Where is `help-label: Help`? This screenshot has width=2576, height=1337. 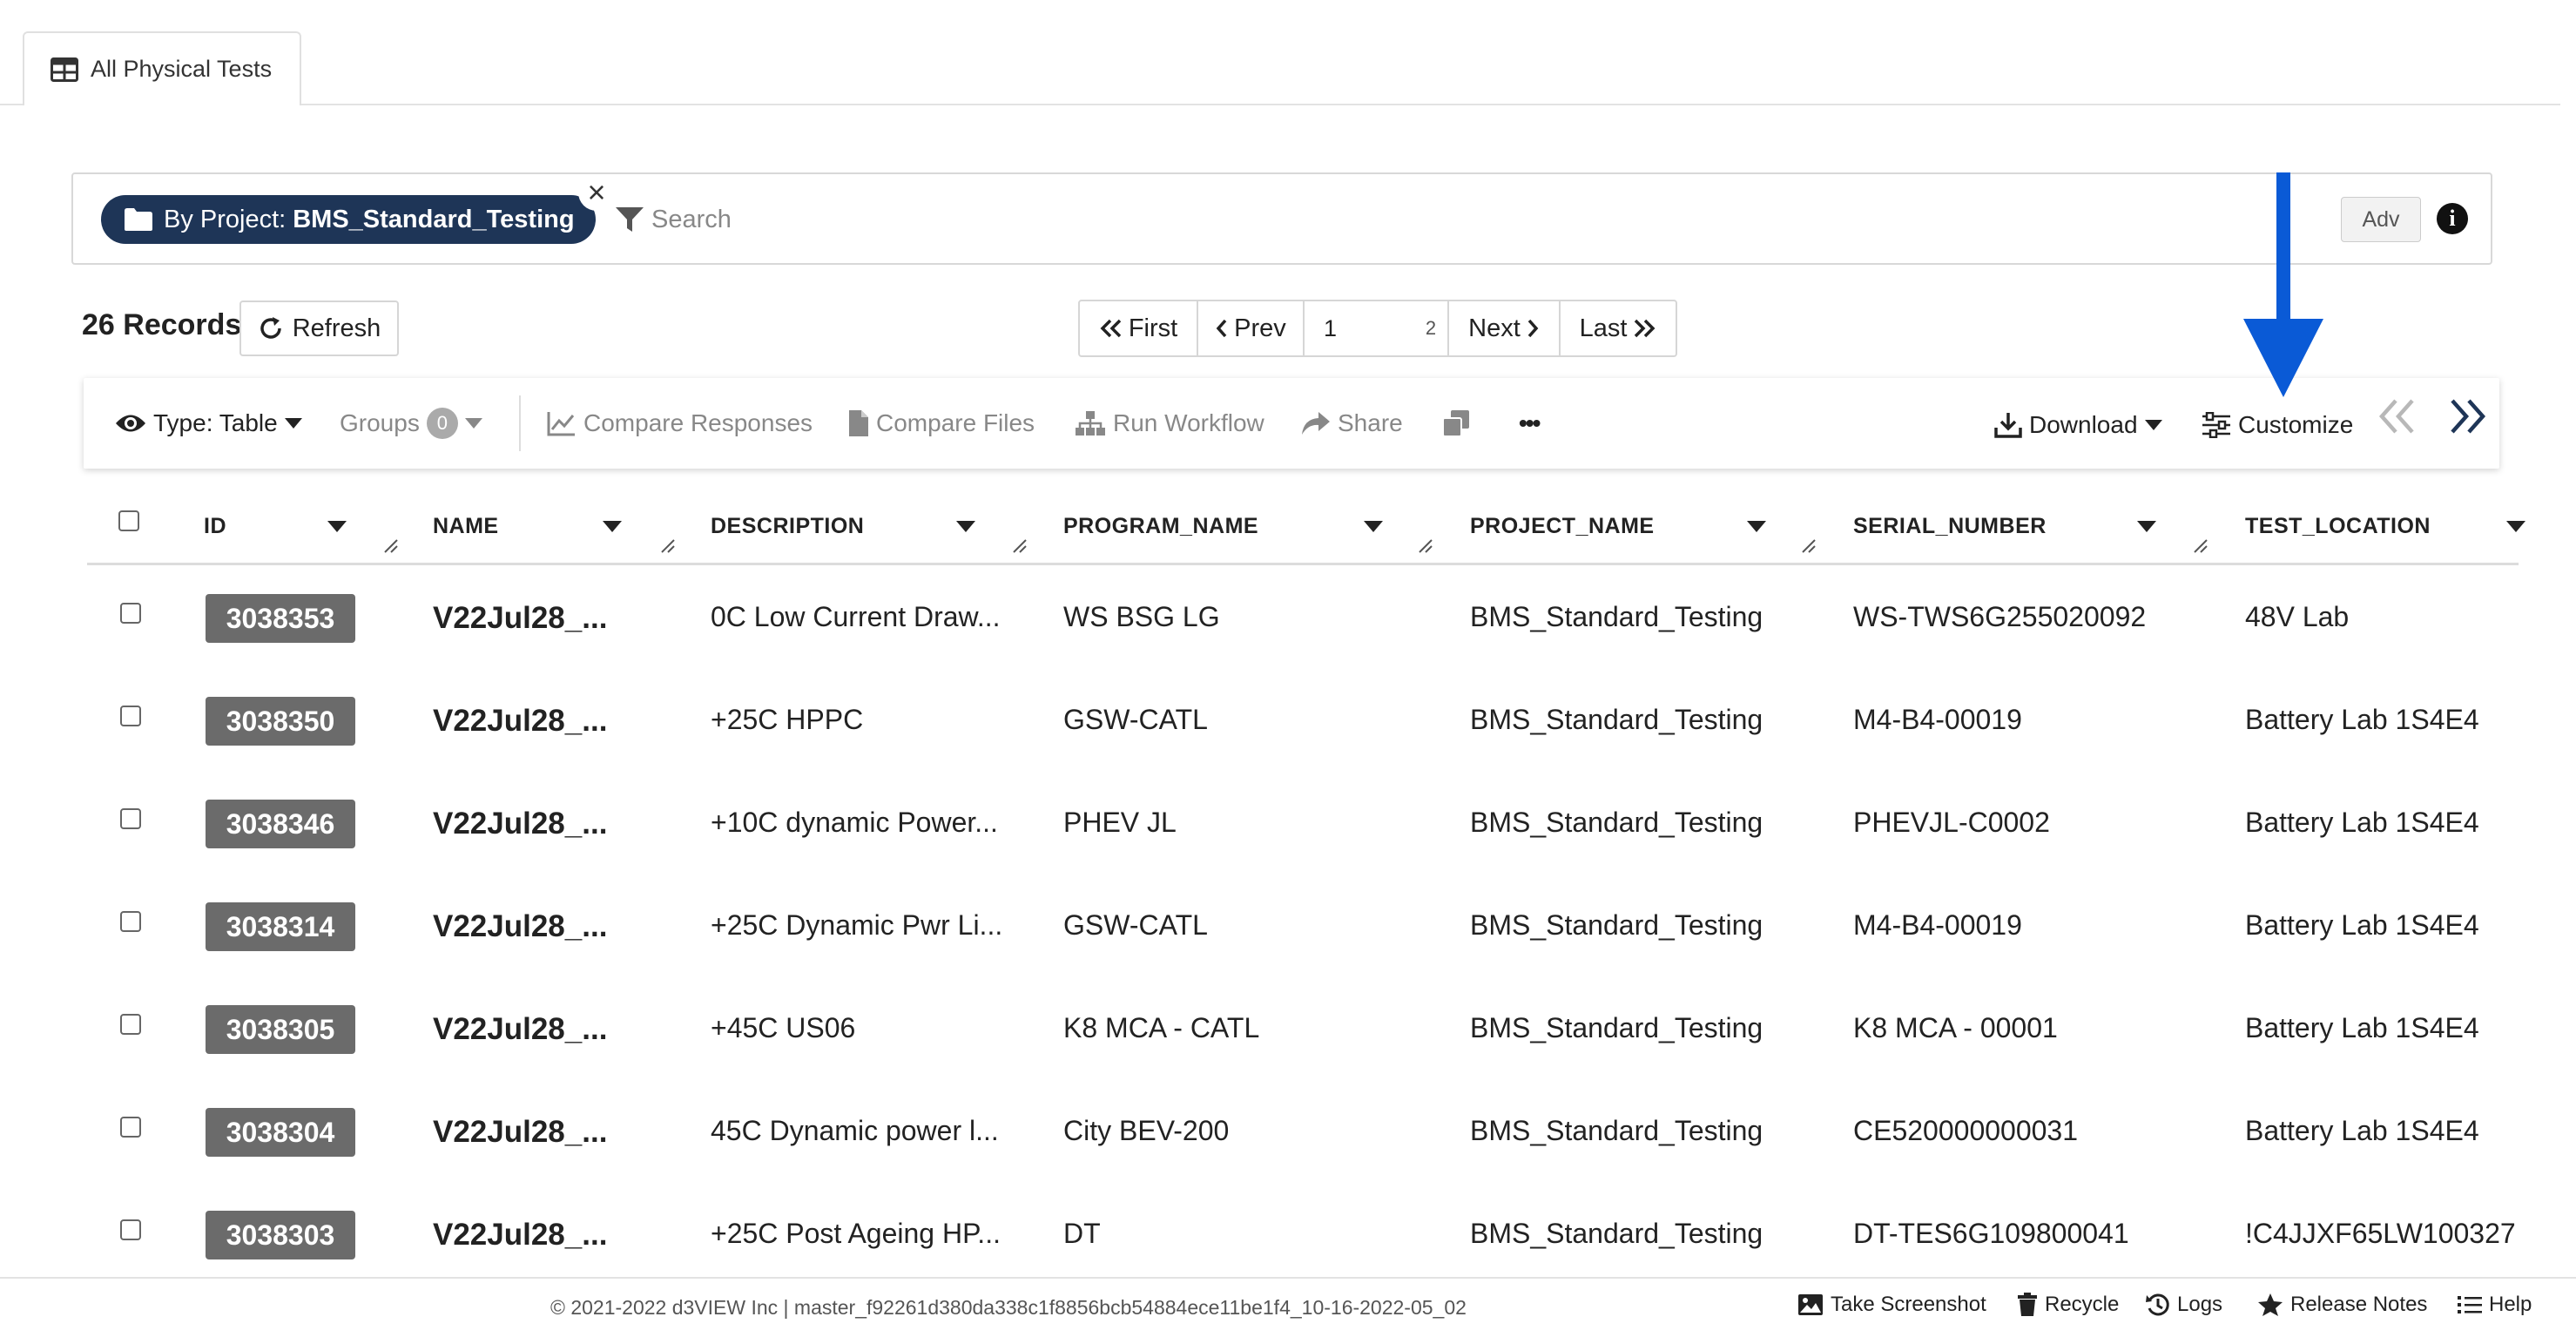
help-label: Help is located at coordinates (2510, 1305).